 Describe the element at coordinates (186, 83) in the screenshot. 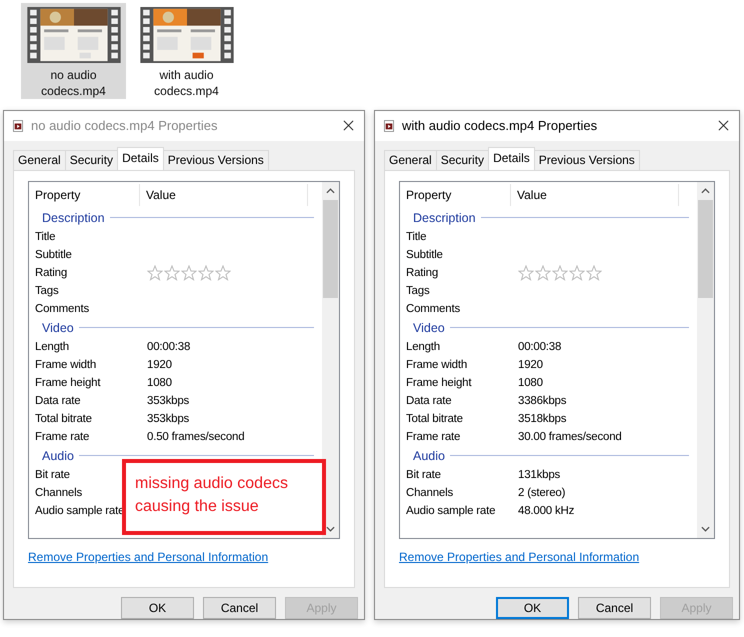

I see `file-name: with audio codecs.mp4` at that location.